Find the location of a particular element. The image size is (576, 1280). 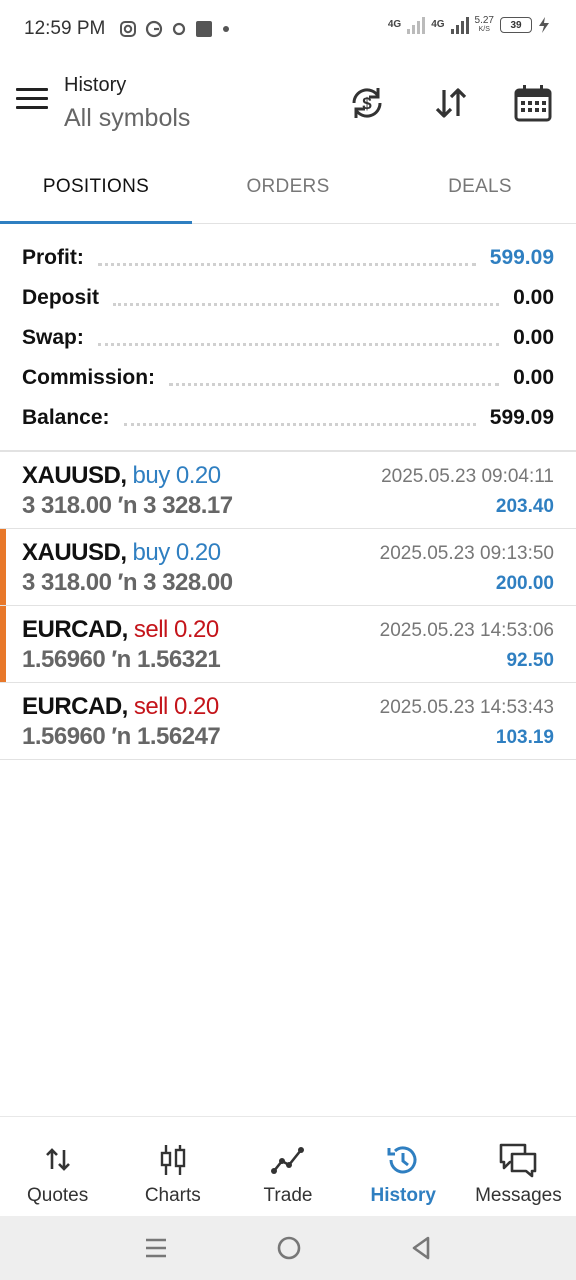

app-toolbar: History All symbols $ is located at coordinates (288, 105).